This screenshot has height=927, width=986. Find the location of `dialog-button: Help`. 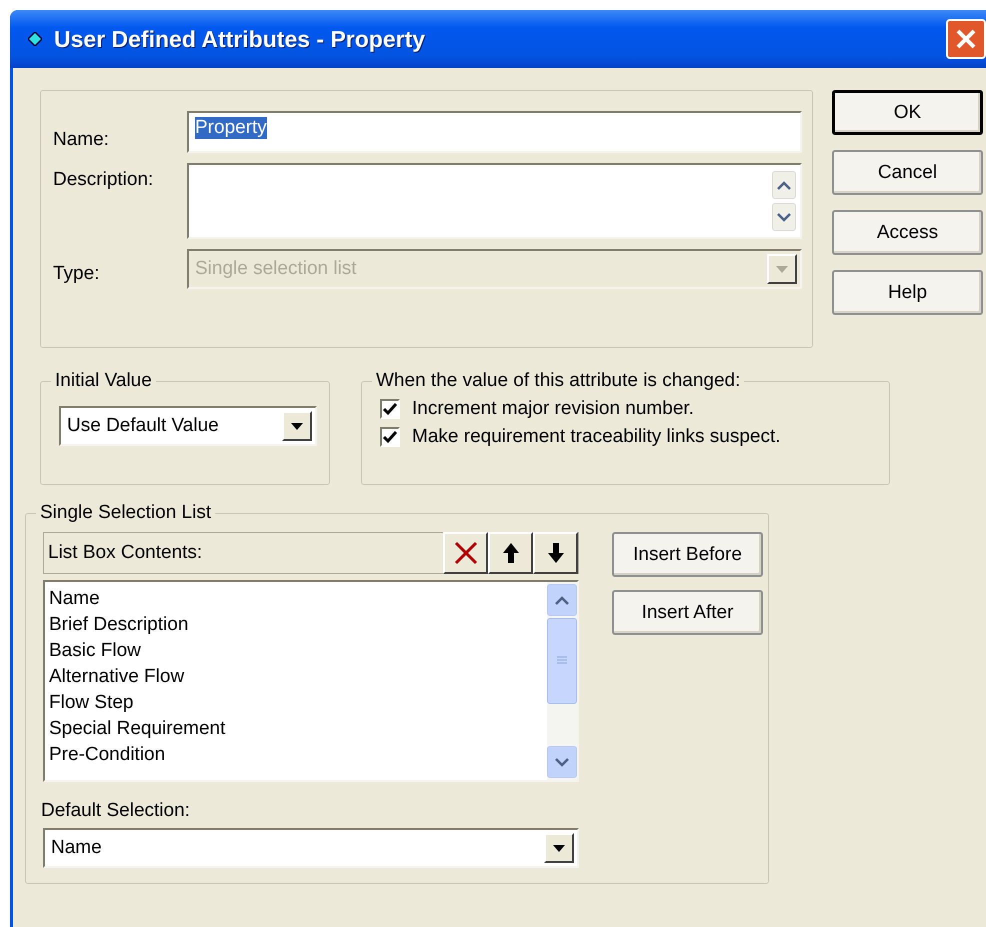

dialog-button: Help is located at coordinates (907, 292).